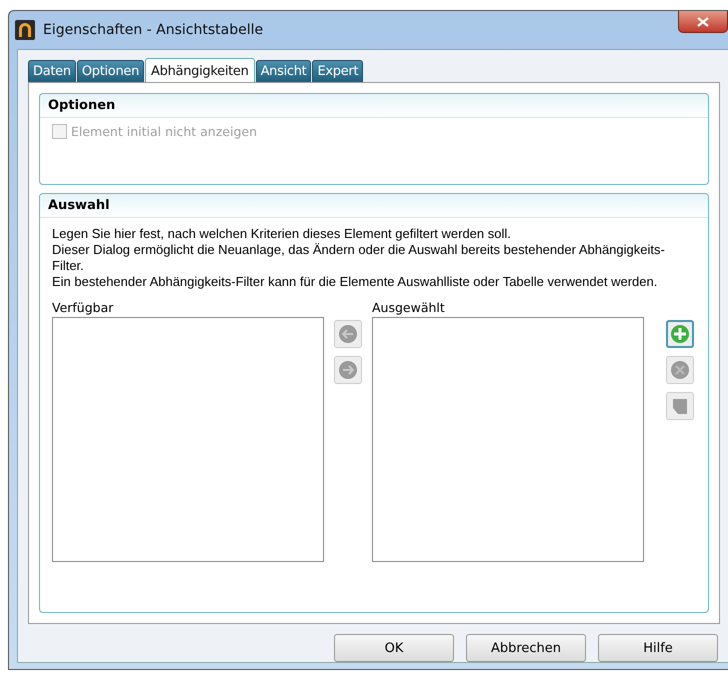  I want to click on dialog-button: OK, so click(394, 648).